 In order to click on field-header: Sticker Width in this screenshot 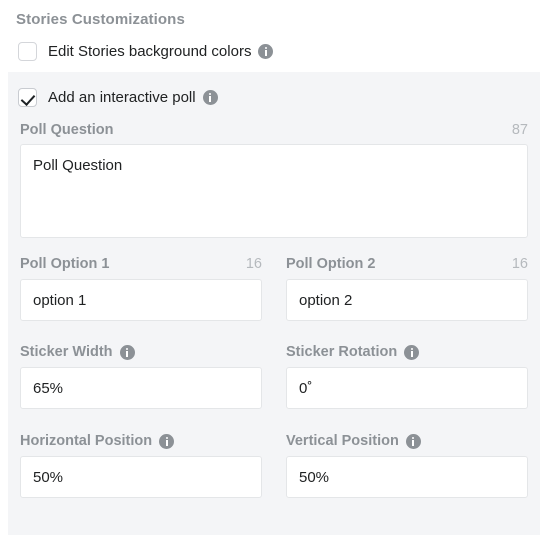, I will do `click(141, 352)`.